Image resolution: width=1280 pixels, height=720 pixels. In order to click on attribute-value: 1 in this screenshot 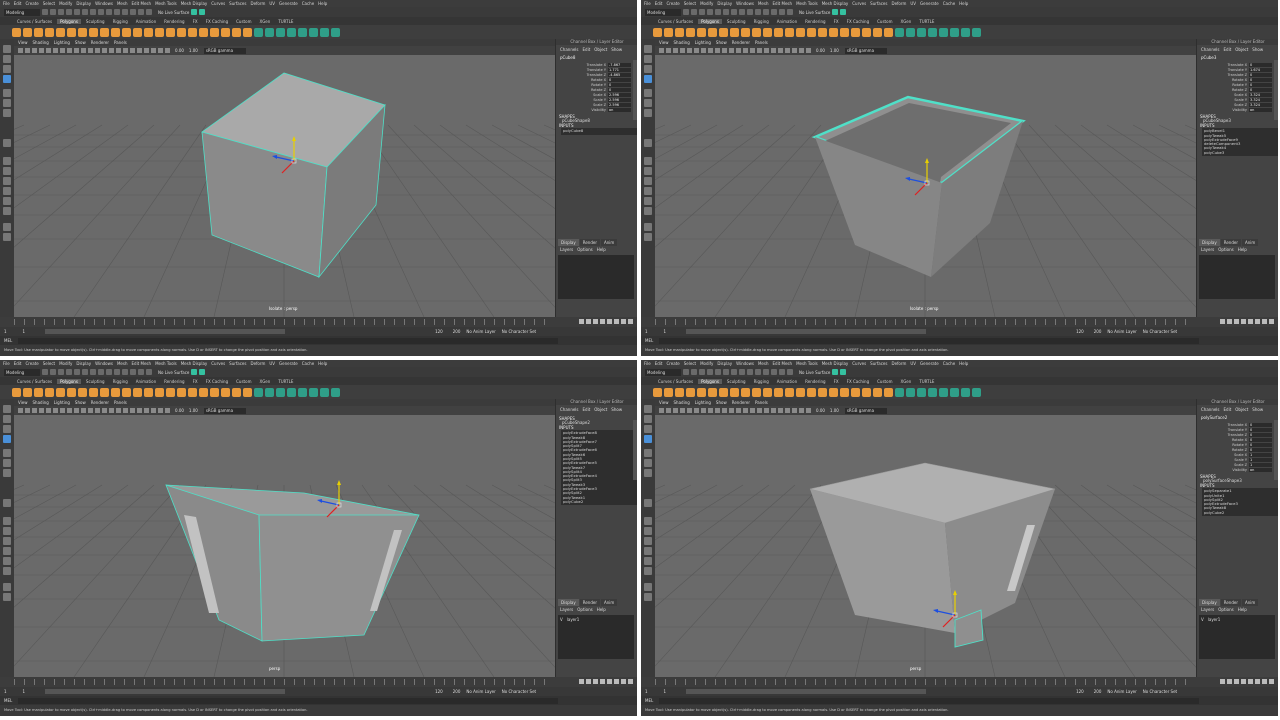, I will do `click(1260, 464)`.